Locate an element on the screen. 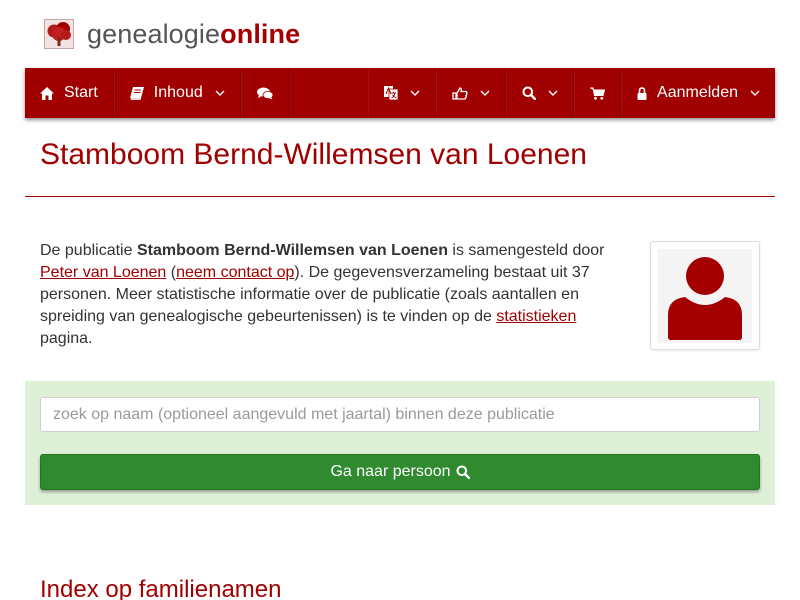 This screenshot has height=600, width=800. nav-aanmelden: Aanmelden is located at coordinates (698, 93).